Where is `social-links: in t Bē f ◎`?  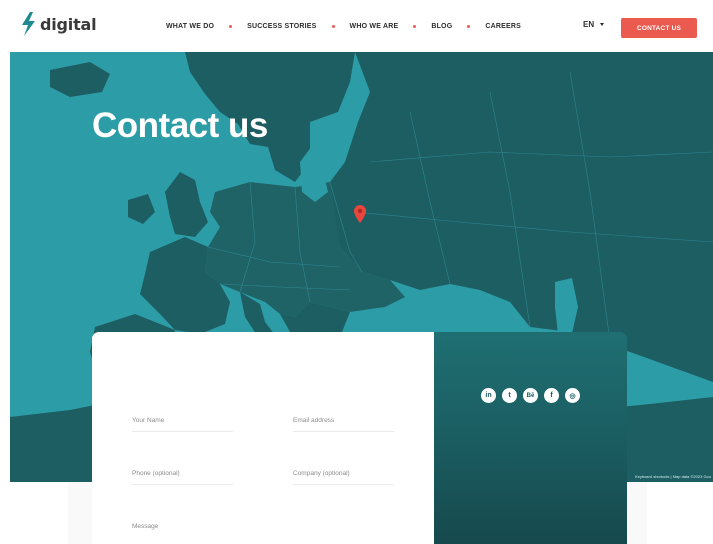 social-links: in t Bē f ◎ is located at coordinates (530, 395).